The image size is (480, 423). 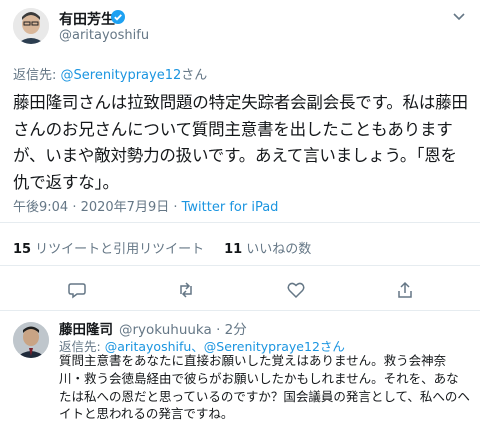 I want to click on retweets-stat: 15 リツイートと引用リツイート, so click(x=108, y=249).